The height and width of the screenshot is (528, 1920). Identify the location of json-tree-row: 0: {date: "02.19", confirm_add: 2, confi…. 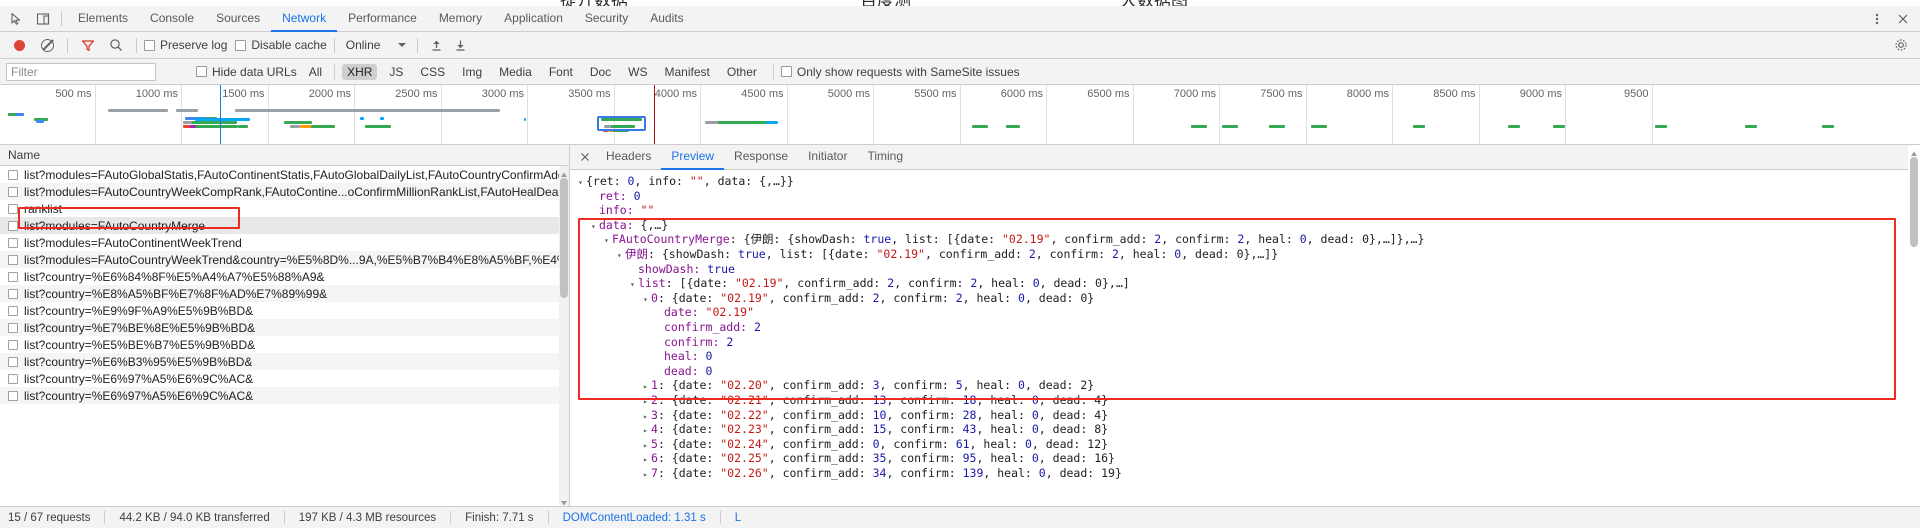
(1249, 298).